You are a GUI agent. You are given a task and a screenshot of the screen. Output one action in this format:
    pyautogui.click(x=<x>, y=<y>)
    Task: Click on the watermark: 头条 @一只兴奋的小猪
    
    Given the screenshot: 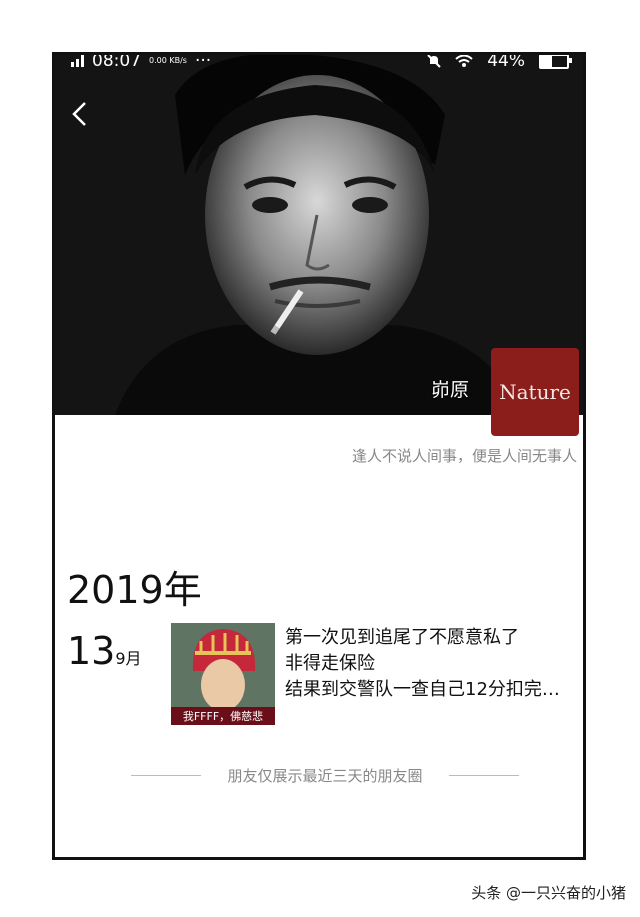 What is the action you would take?
    pyautogui.click(x=548, y=893)
    